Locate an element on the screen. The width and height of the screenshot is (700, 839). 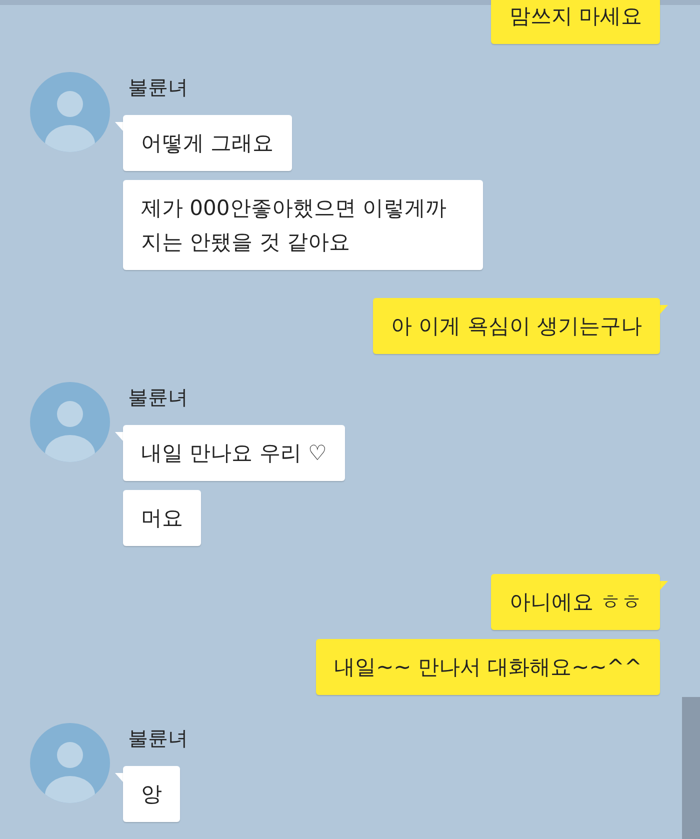
message-bubble: 맘쓰지 마세요 is located at coordinates (575, 22).